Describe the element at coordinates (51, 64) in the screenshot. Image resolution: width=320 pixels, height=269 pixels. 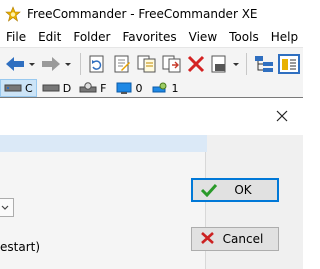
I see `forward-arrow-icon` at that location.